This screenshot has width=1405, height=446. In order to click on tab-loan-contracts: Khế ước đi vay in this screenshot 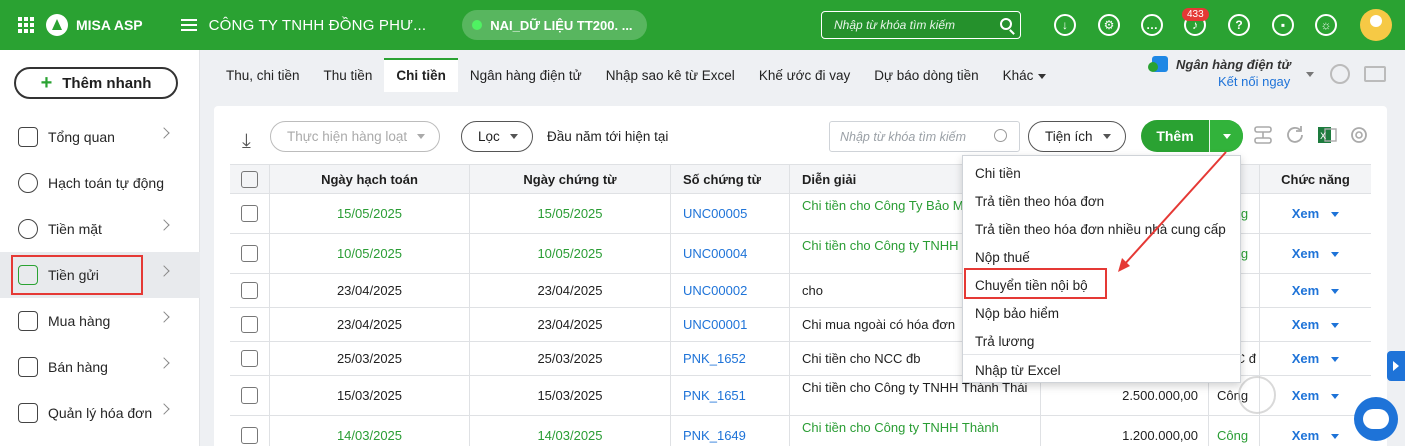, I will do `click(804, 75)`.